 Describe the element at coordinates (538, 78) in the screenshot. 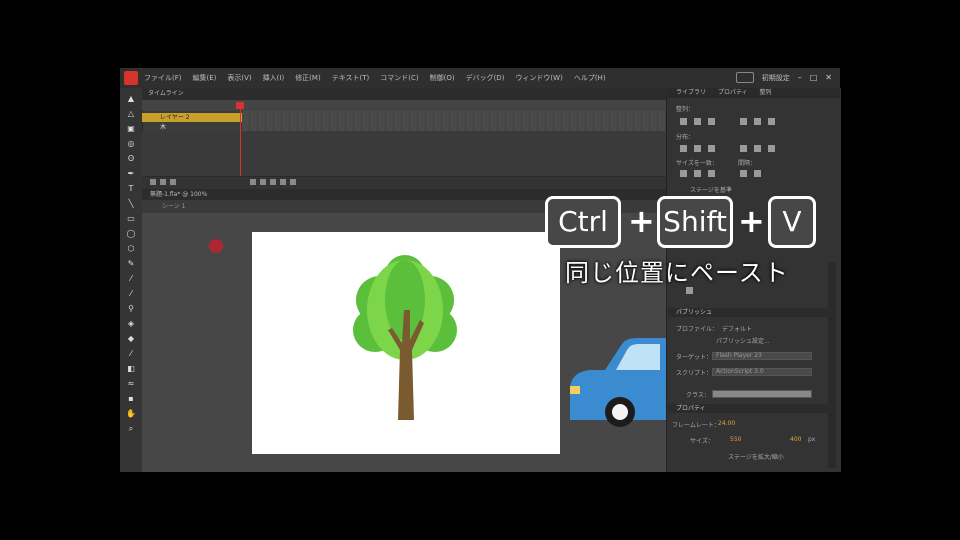

I see `menu-window: ウィンドウ(W)` at that location.